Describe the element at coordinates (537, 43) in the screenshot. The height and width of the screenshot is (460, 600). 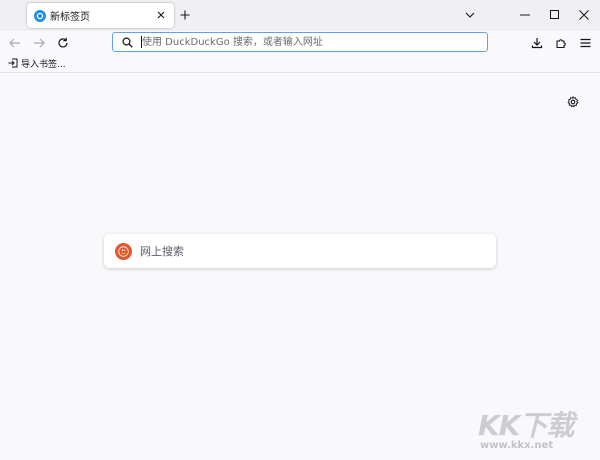
I see `download-icon` at that location.